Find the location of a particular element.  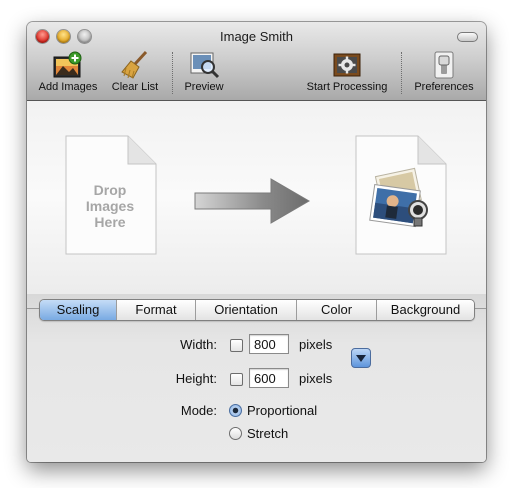

preferences-button: Preferences is located at coordinates (444, 71).